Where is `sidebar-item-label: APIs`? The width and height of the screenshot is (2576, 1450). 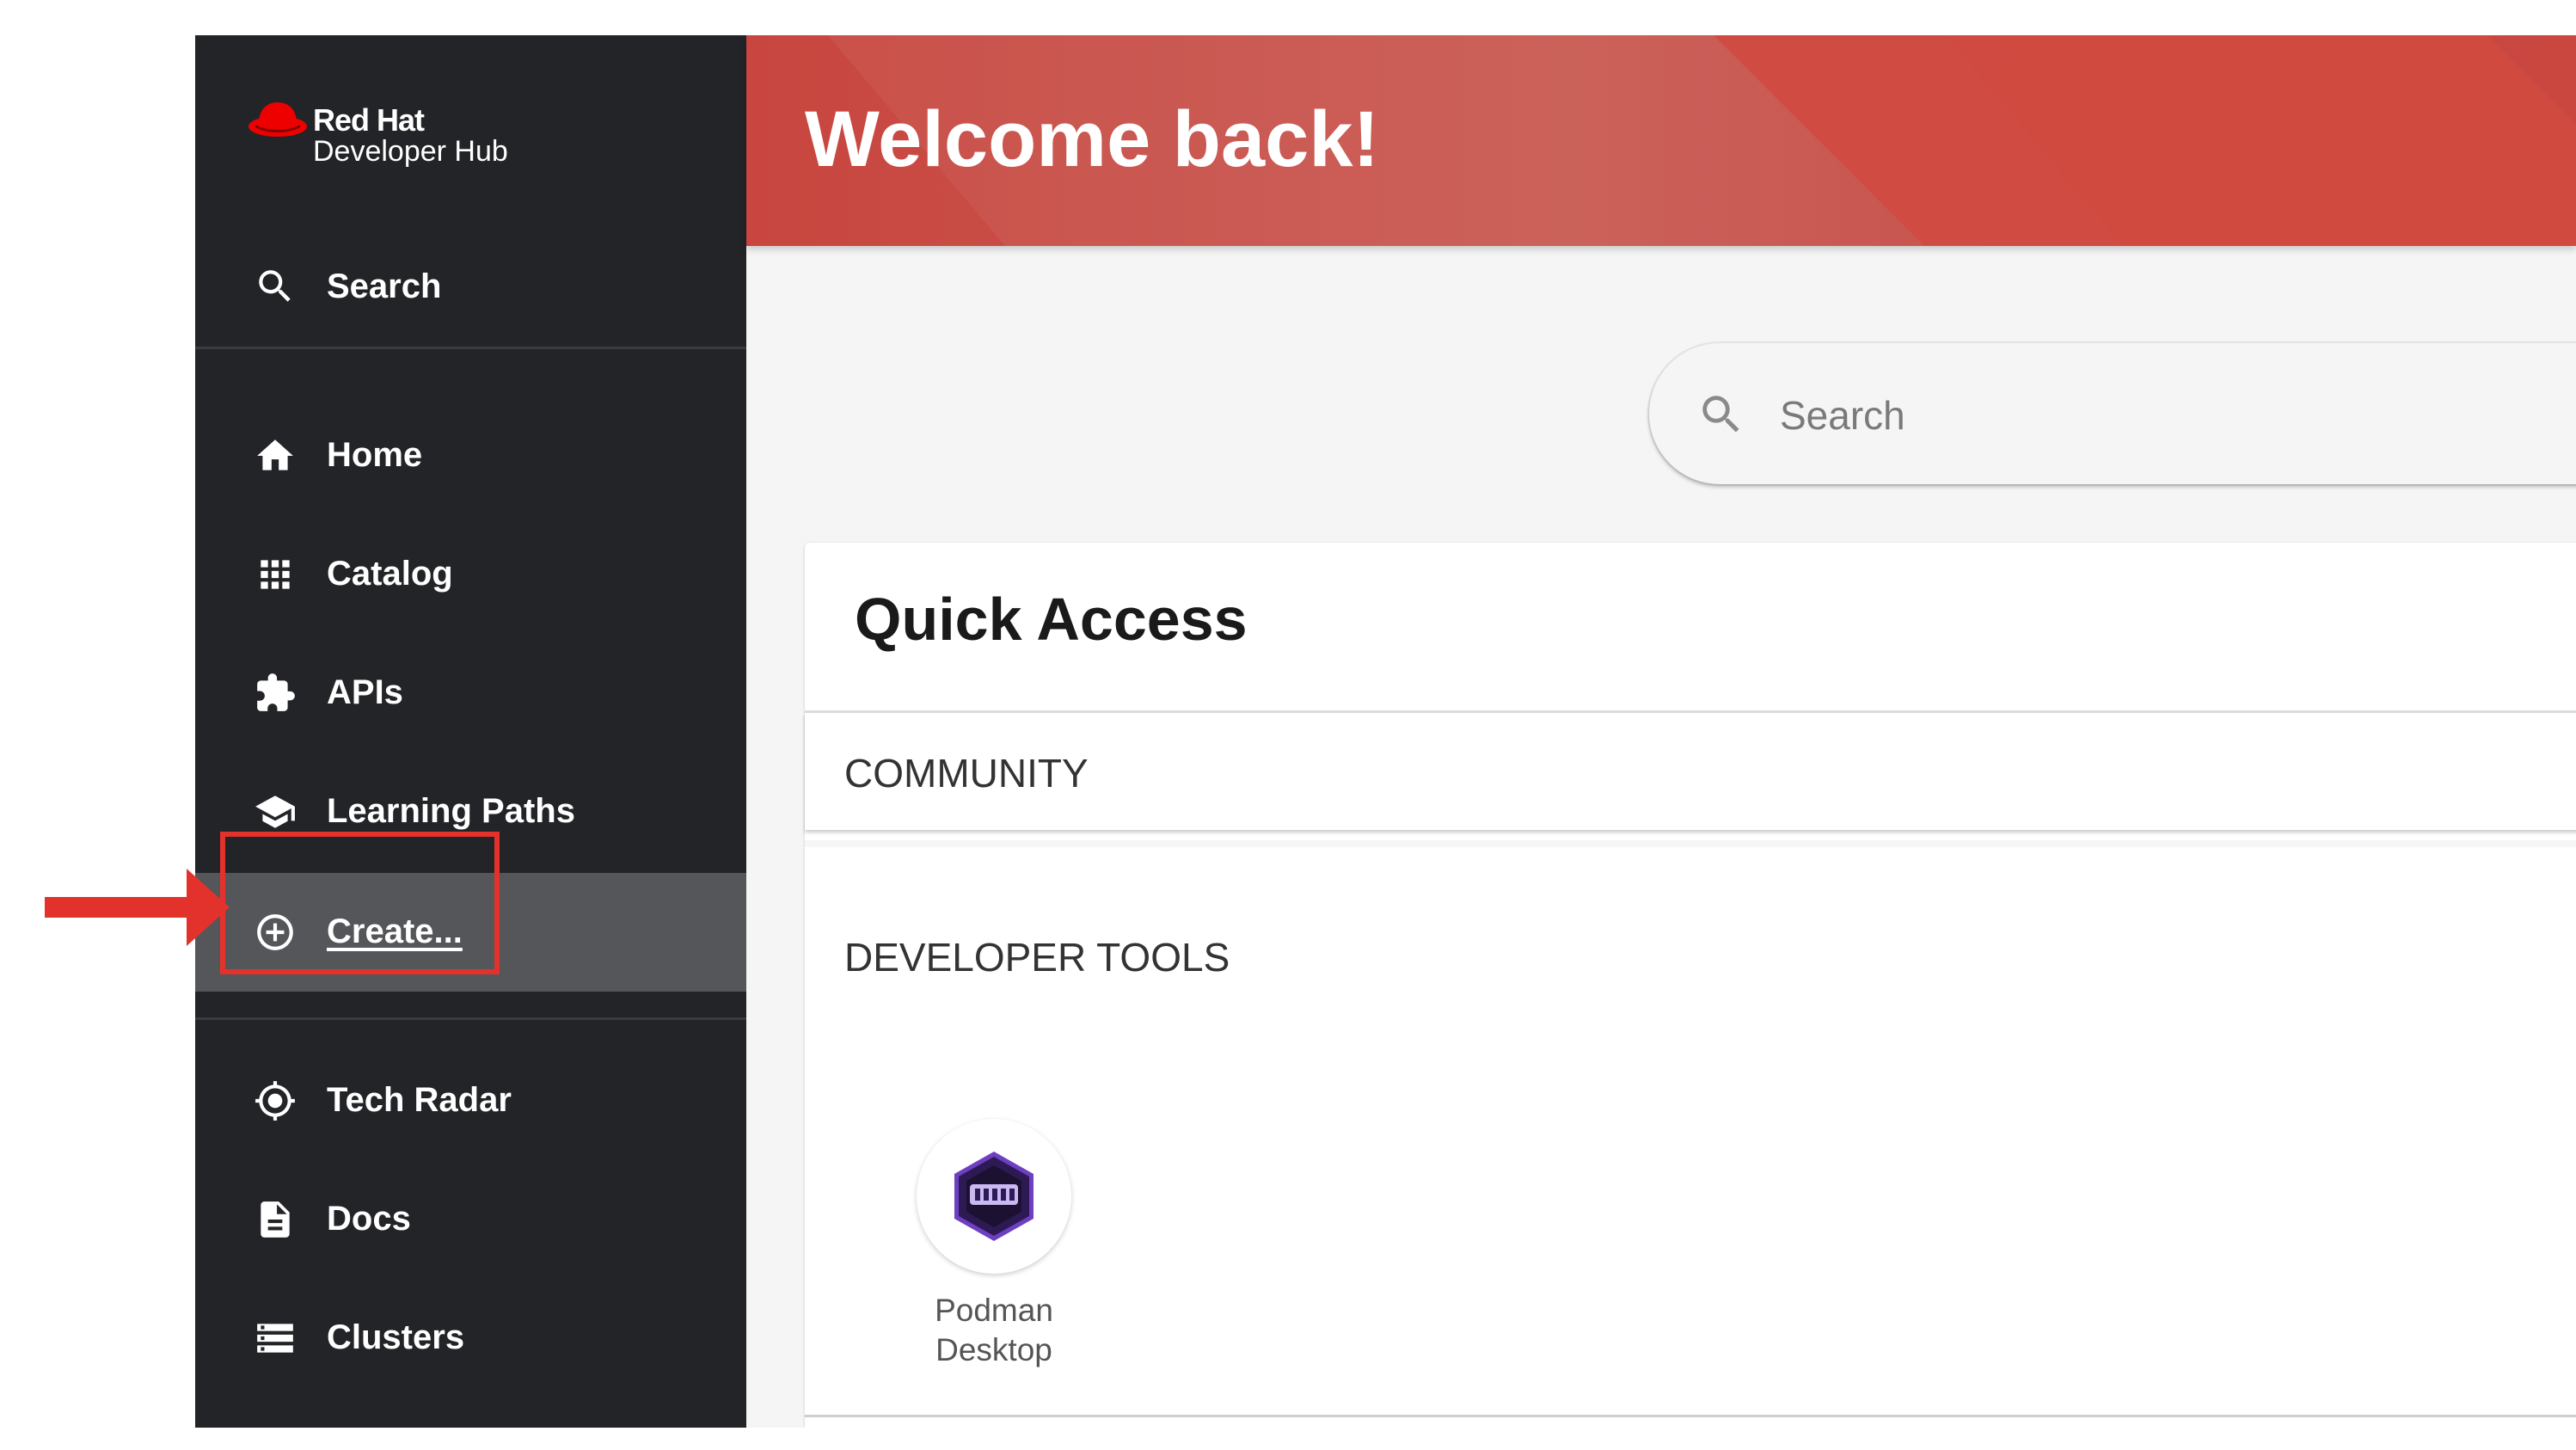 sidebar-item-label: APIs is located at coordinates (365, 692).